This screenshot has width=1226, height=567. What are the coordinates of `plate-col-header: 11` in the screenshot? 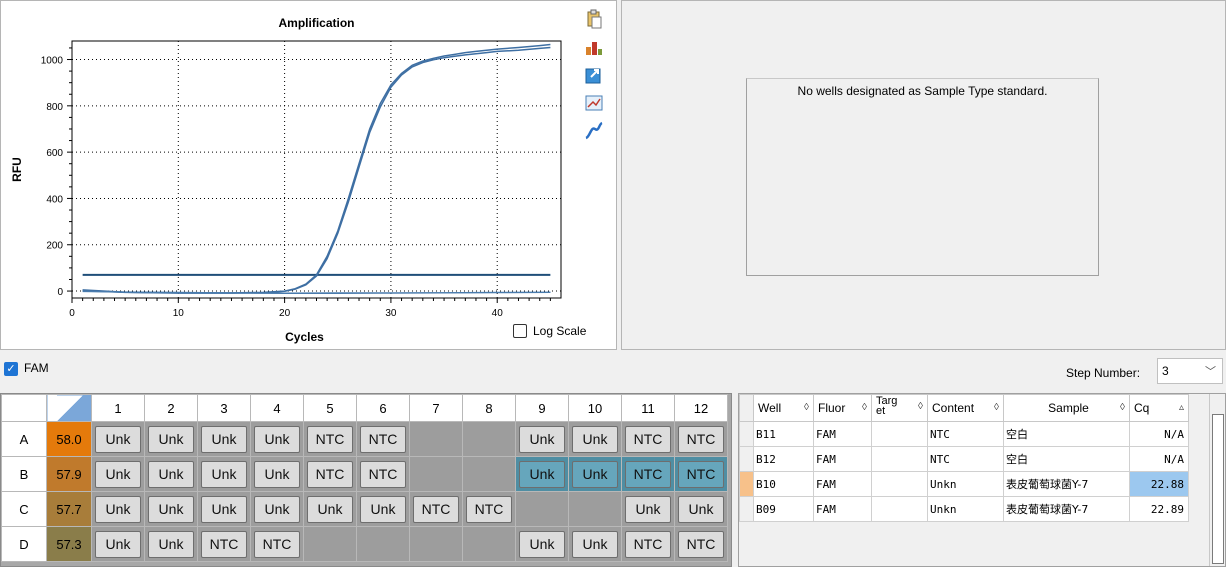 It's located at (648, 408).